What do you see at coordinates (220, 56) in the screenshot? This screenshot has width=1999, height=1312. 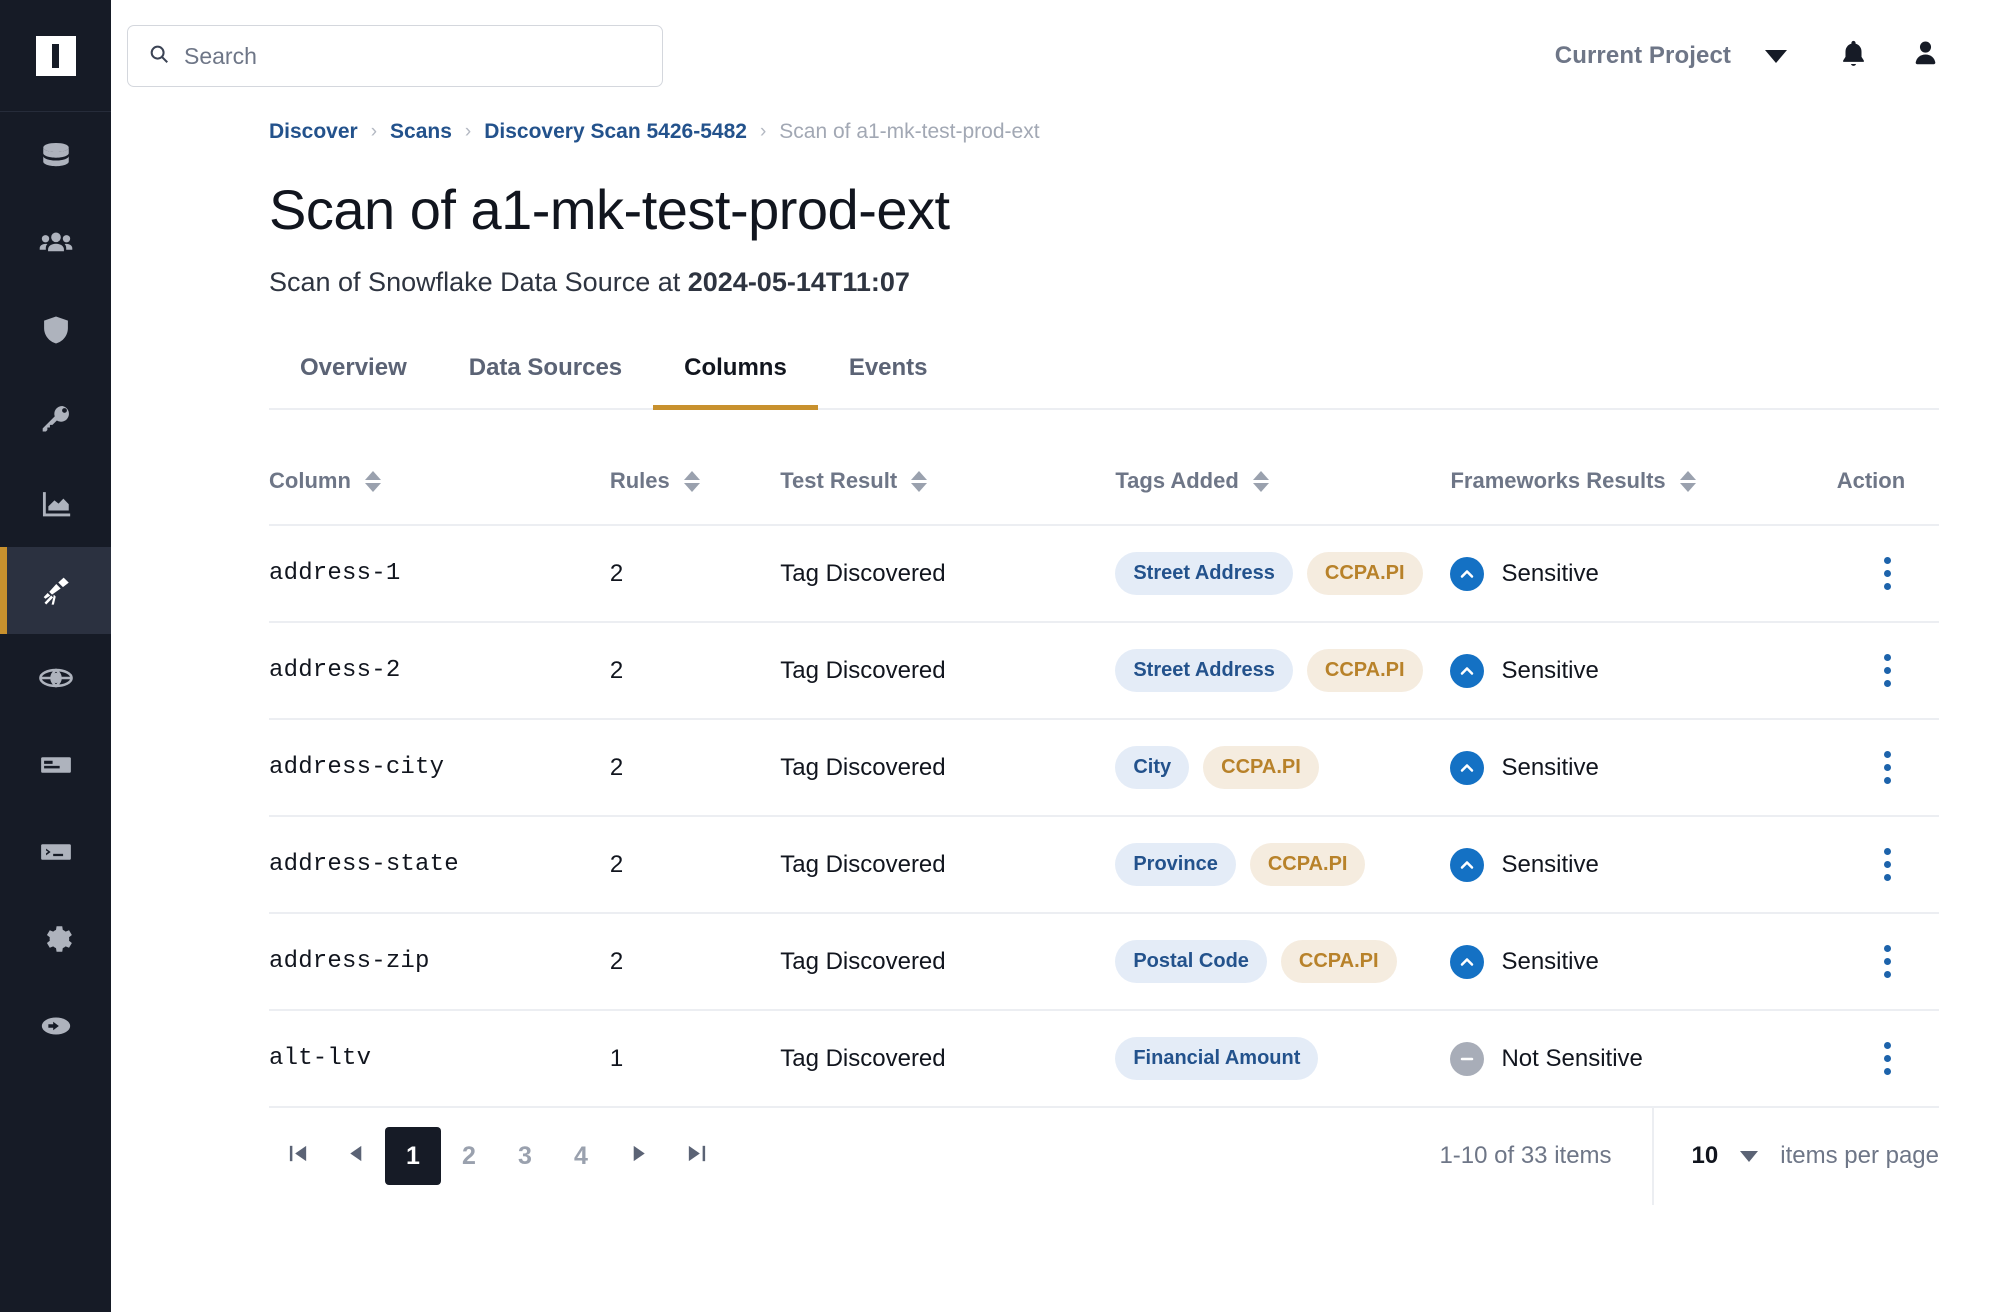 I see `search-input: Search` at bounding box center [220, 56].